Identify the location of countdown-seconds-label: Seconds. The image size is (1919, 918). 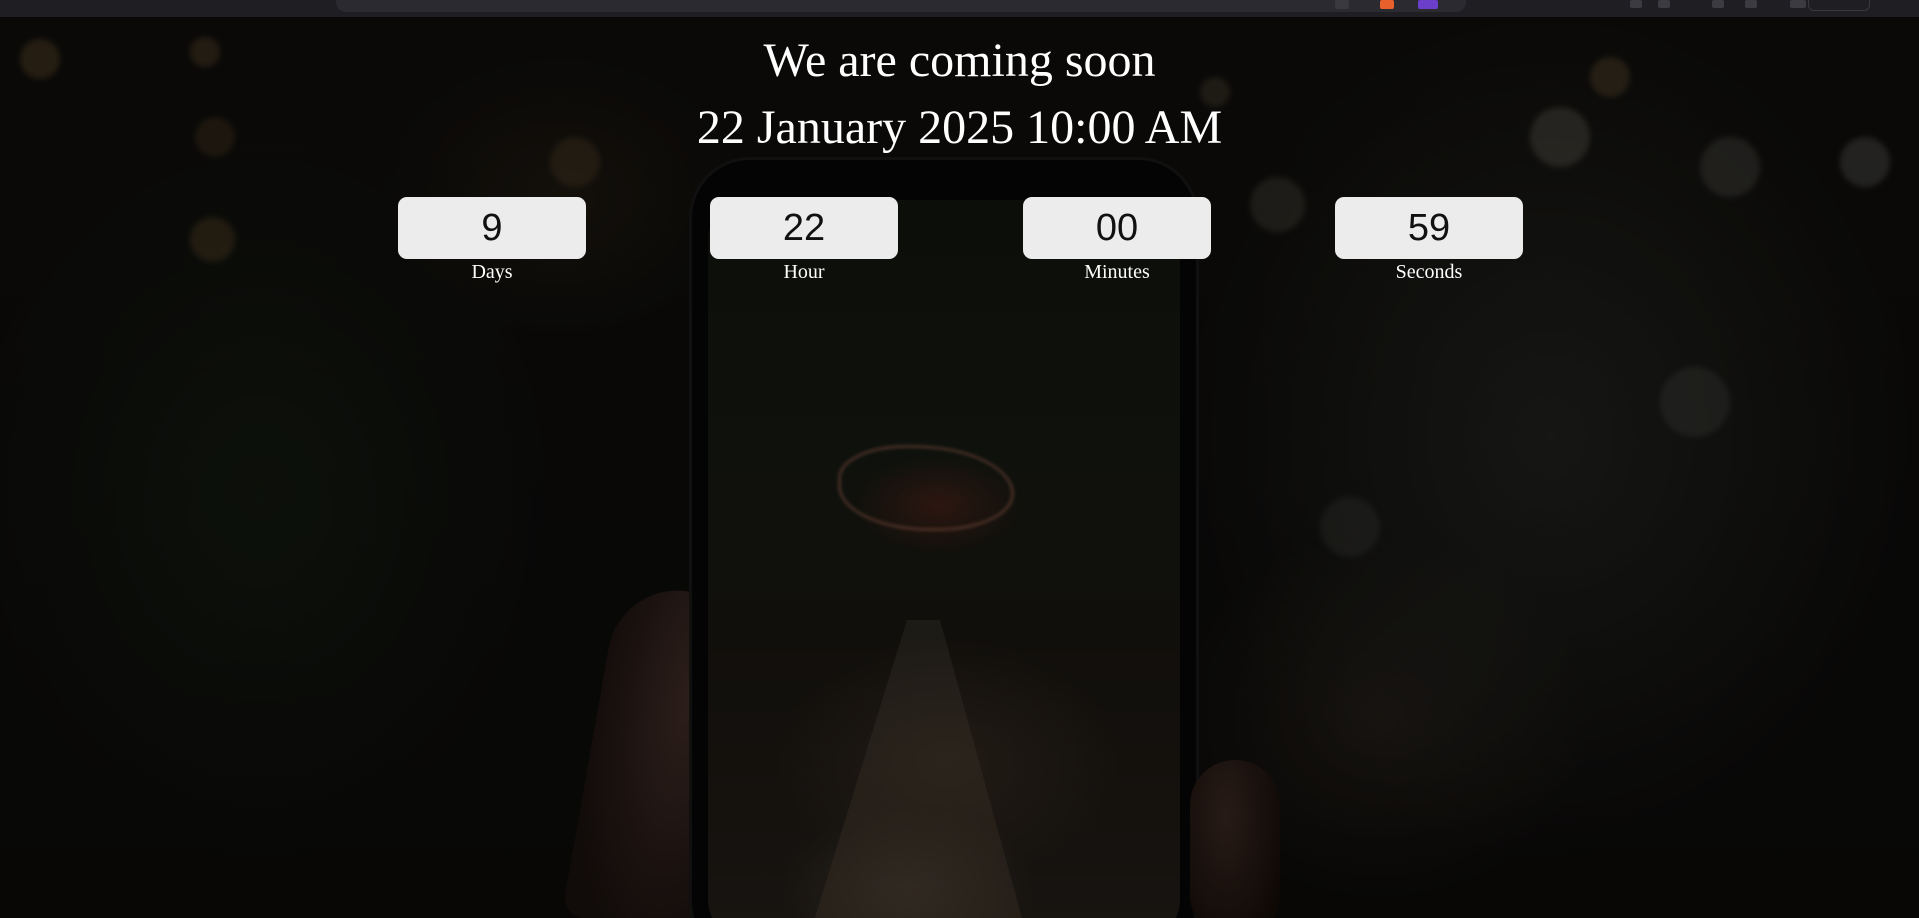
(1429, 272).